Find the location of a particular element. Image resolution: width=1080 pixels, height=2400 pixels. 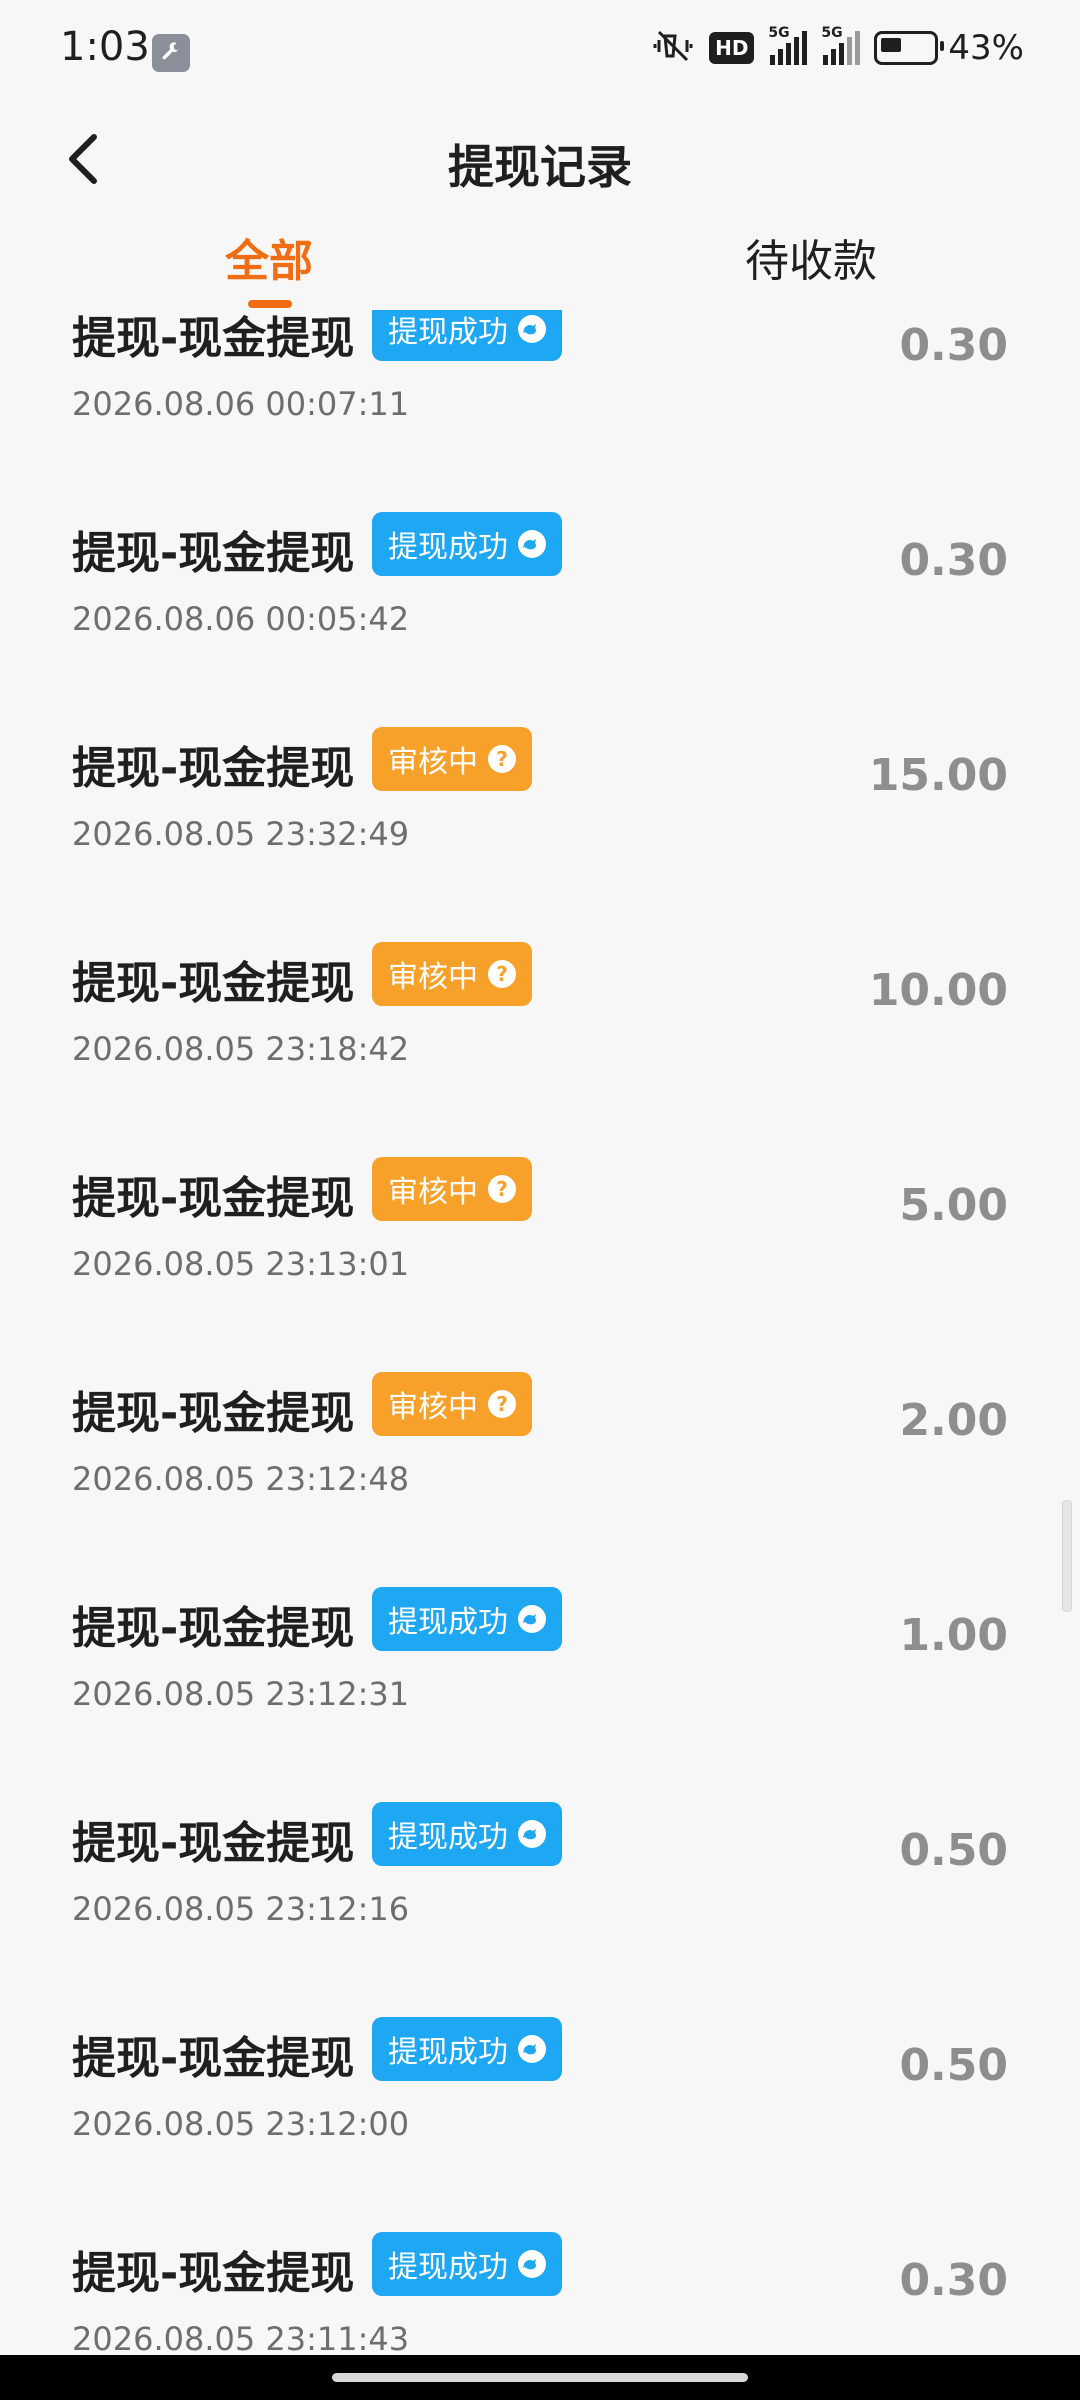

record-item: 提现-现金提现 提现成功 2026.08.05 23:12:16 0.50 is located at coordinates (540, 1854).